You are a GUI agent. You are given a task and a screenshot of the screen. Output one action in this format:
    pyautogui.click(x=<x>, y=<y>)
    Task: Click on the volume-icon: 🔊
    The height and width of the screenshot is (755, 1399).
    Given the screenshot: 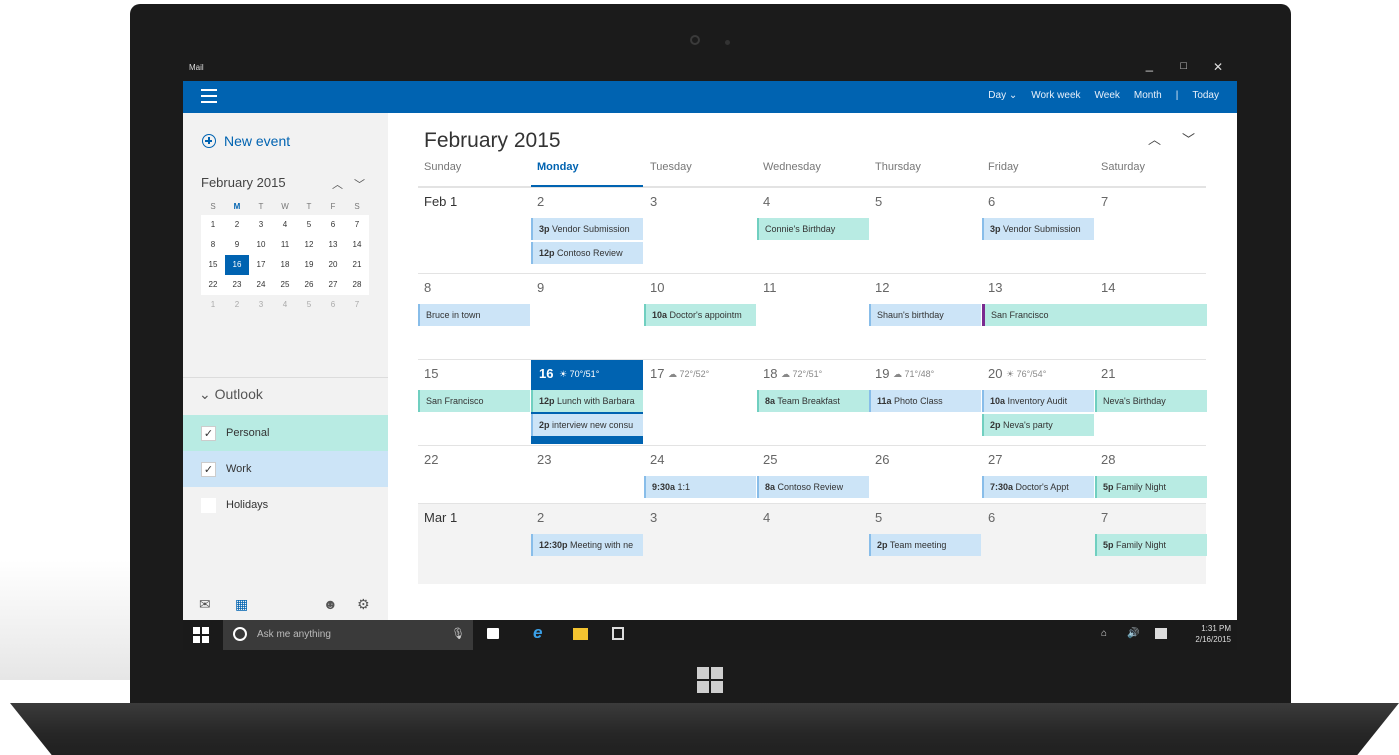 What is the action you would take?
    pyautogui.click(x=1133, y=633)
    